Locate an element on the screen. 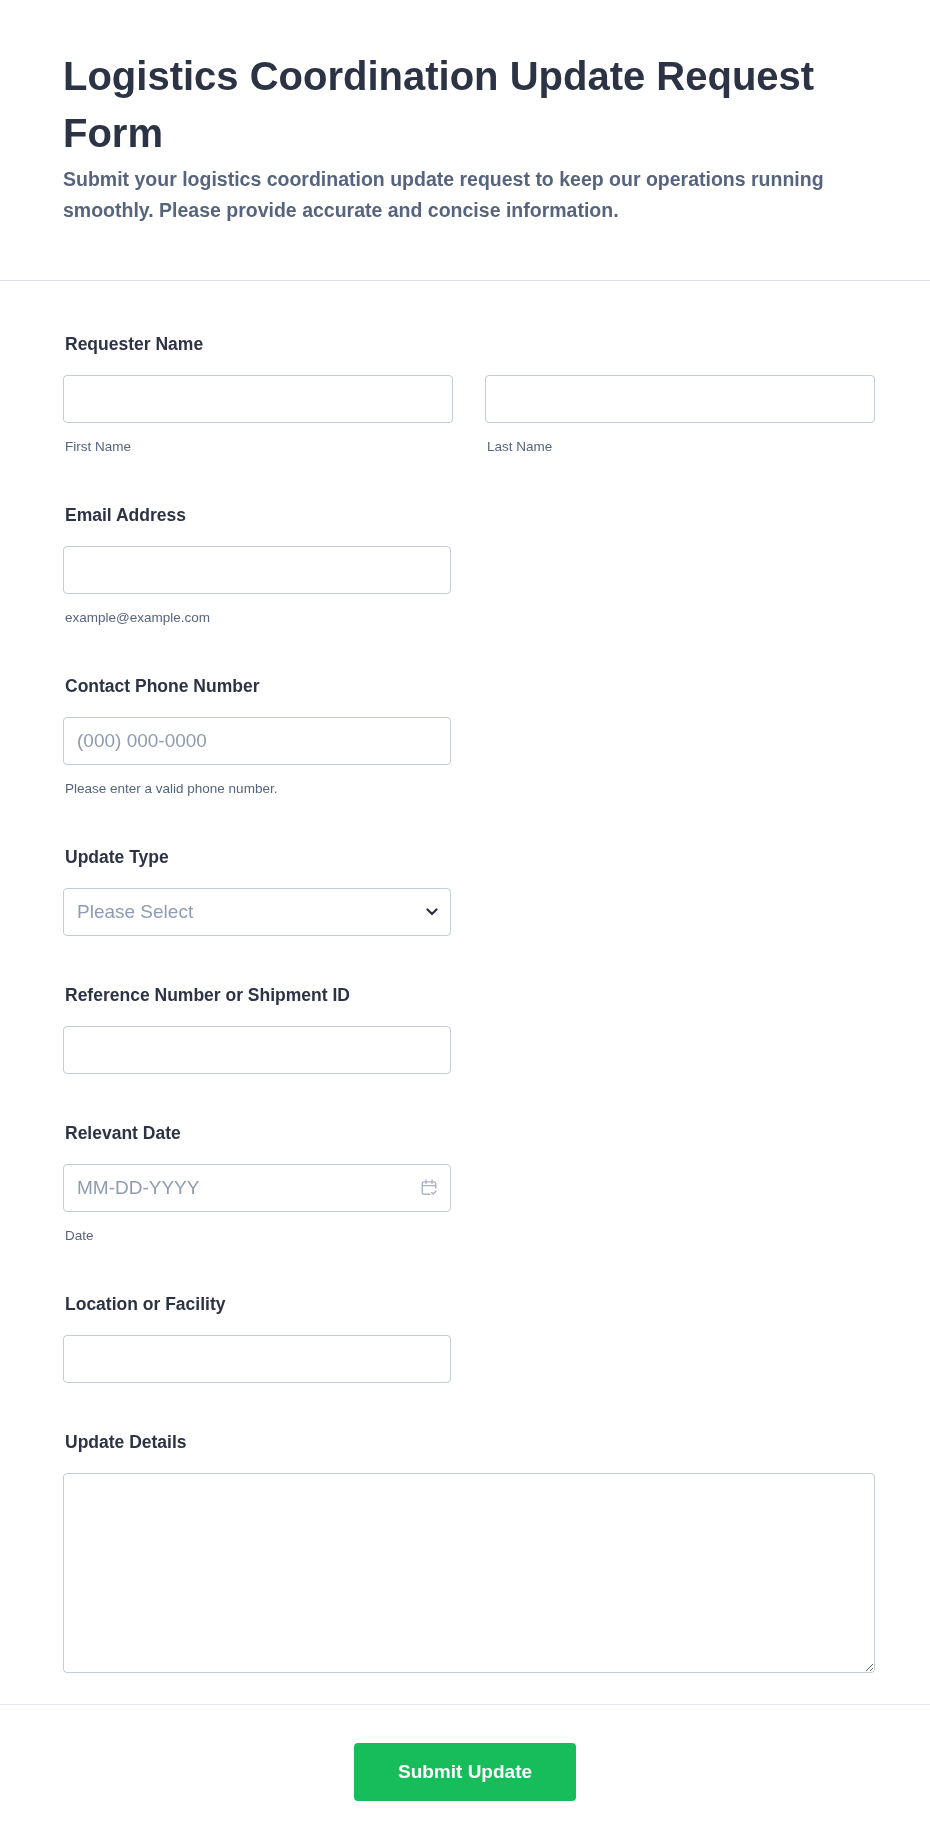 The width and height of the screenshot is (930, 1833). date-field: MM-DD-YYYY is located at coordinates (257, 1188).